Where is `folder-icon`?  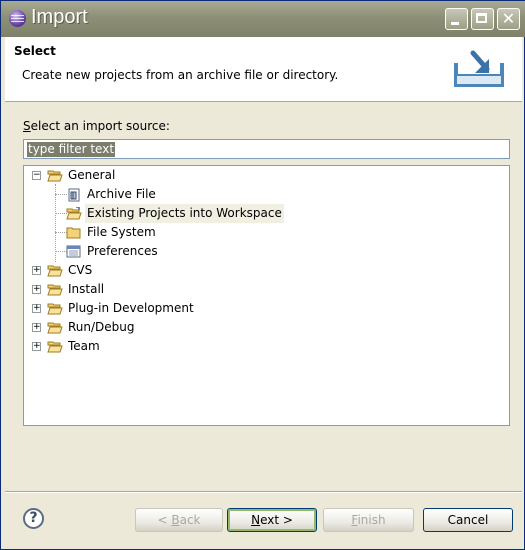
folder-icon is located at coordinates (73, 233).